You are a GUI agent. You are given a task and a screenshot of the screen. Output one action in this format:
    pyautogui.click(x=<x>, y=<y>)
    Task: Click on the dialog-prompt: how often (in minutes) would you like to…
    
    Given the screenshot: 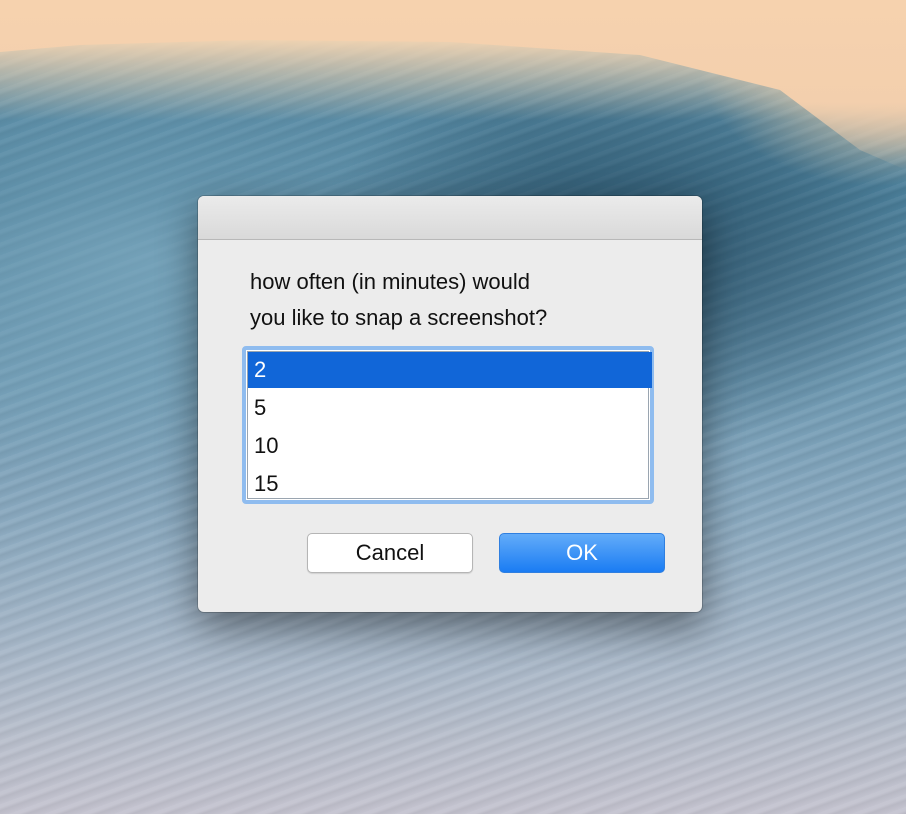 What is the action you would take?
    pyautogui.click(x=399, y=299)
    